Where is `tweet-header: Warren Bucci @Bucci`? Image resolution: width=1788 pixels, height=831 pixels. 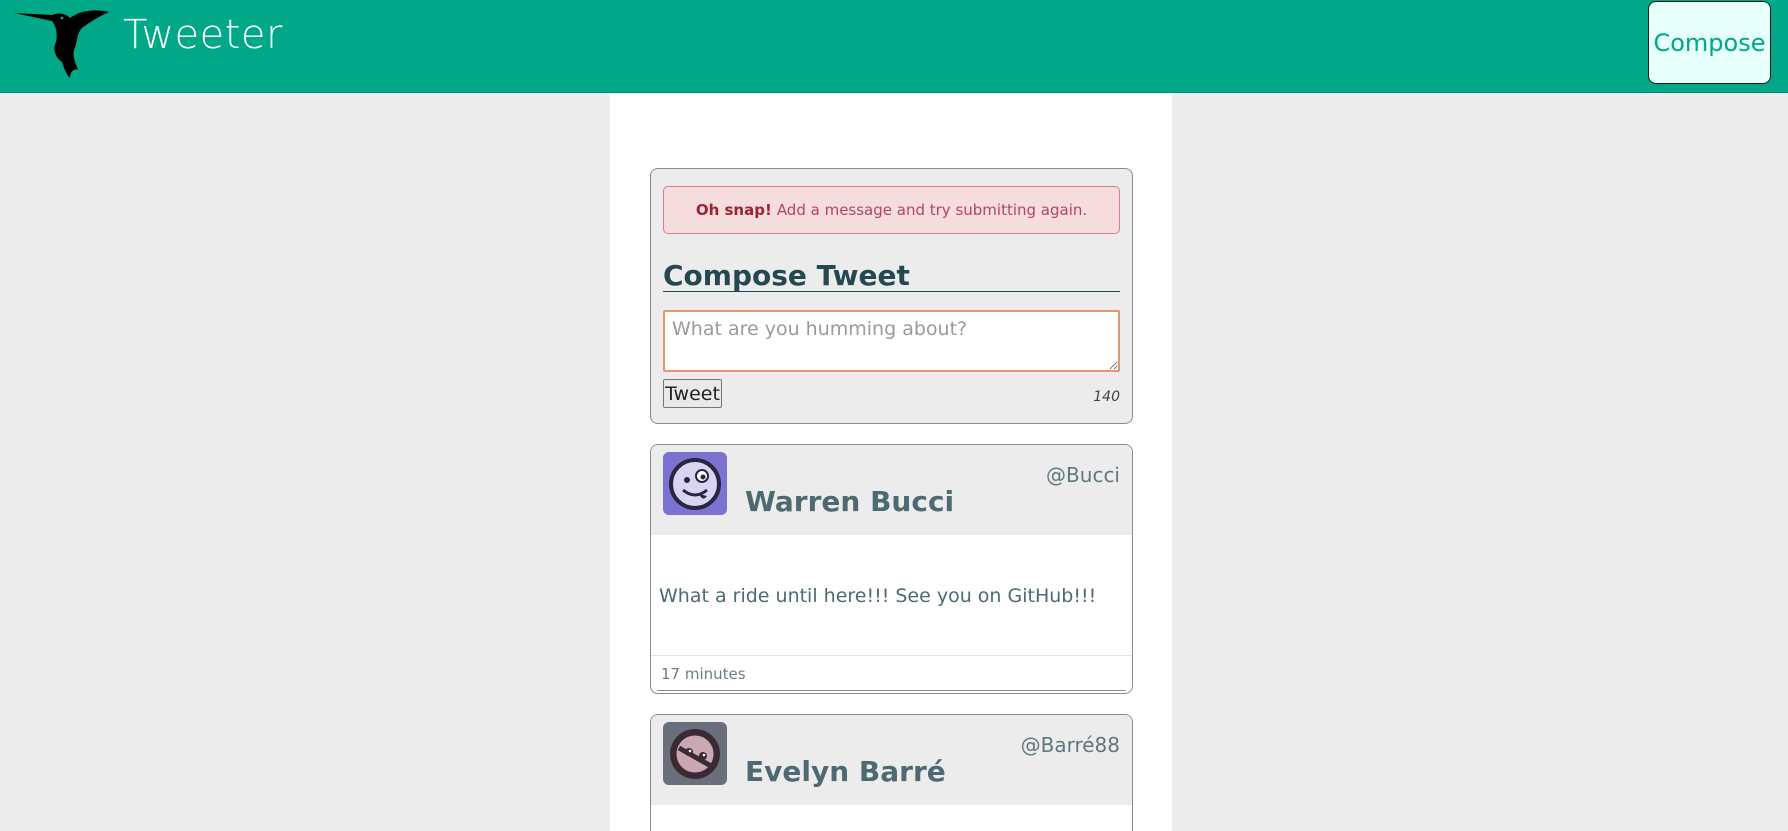 tweet-header: Warren Bucci @Bucci is located at coordinates (891, 490).